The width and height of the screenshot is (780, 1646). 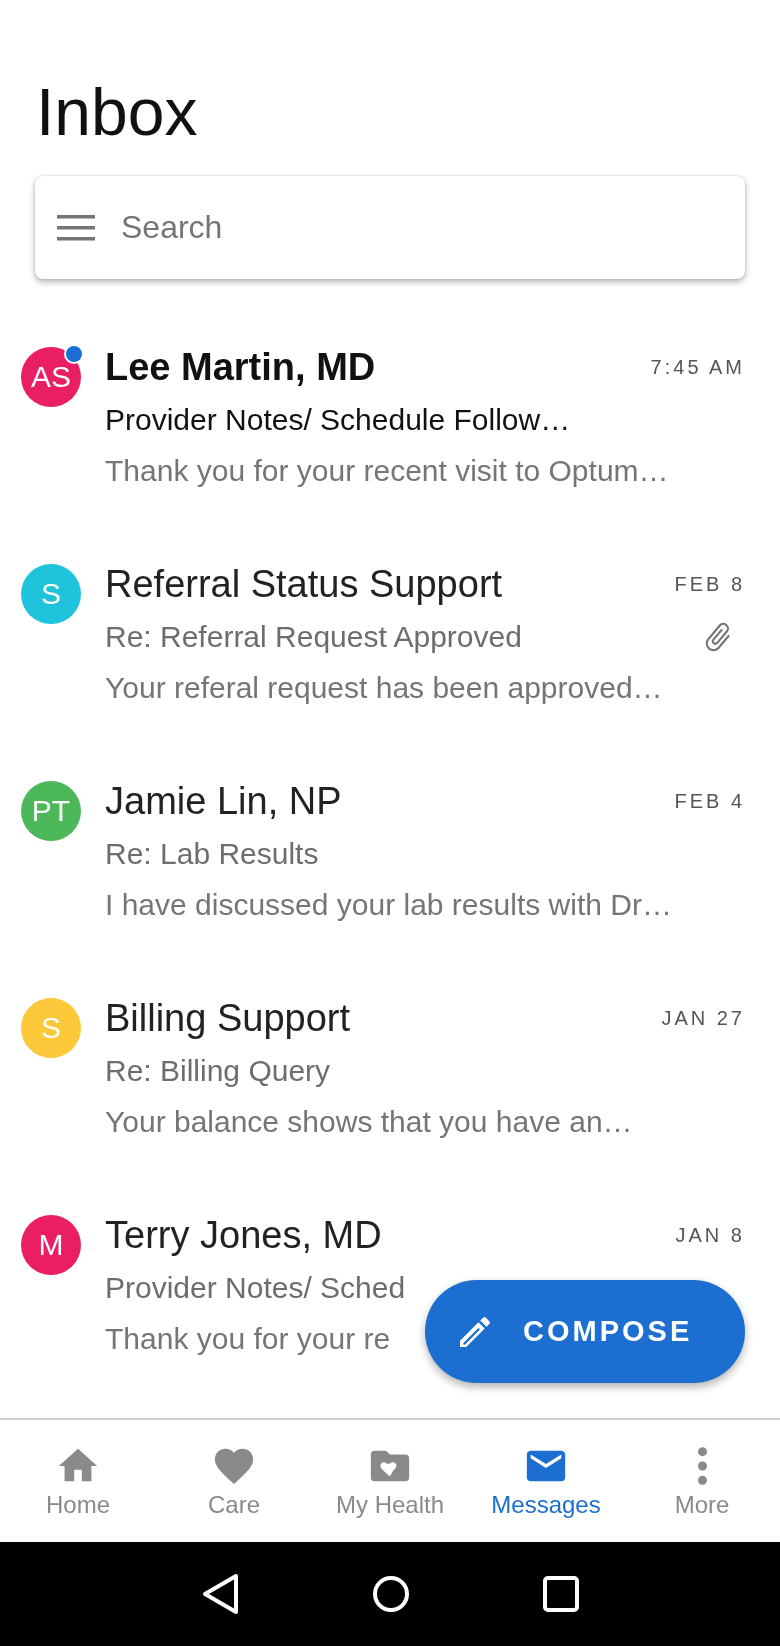 What do you see at coordinates (218, 1071) in the screenshot?
I see `message-subject: Re: Billing Query` at bounding box center [218, 1071].